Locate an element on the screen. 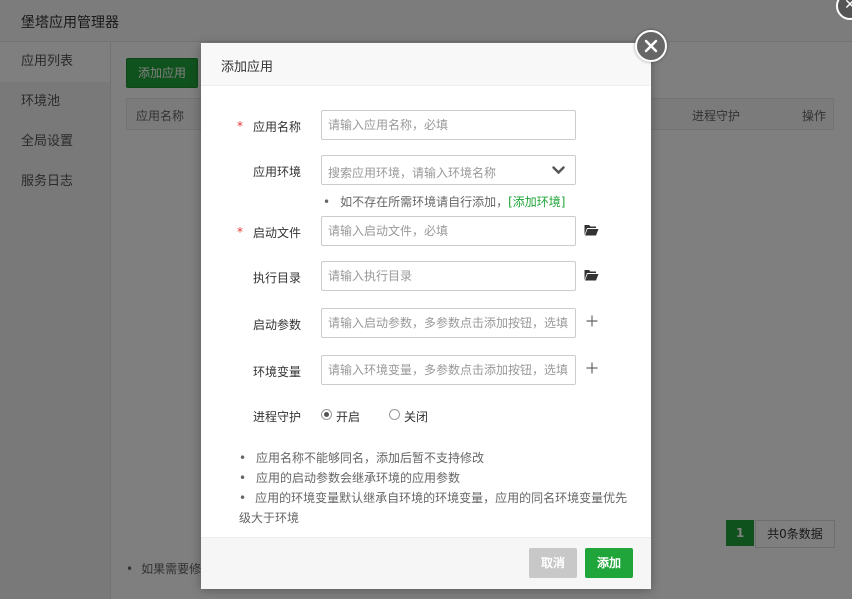 The image size is (852, 599). app-env-select: 搜索应用环境，请输入环境名称 is located at coordinates (448, 170).